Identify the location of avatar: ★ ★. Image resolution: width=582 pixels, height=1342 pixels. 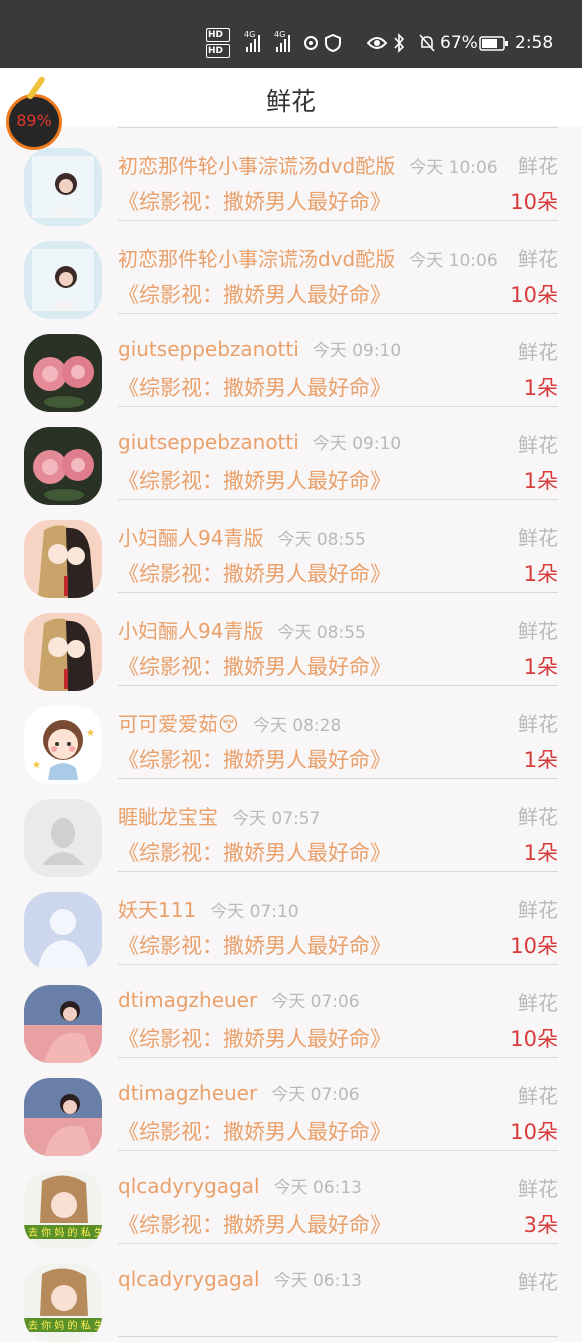
(63, 745).